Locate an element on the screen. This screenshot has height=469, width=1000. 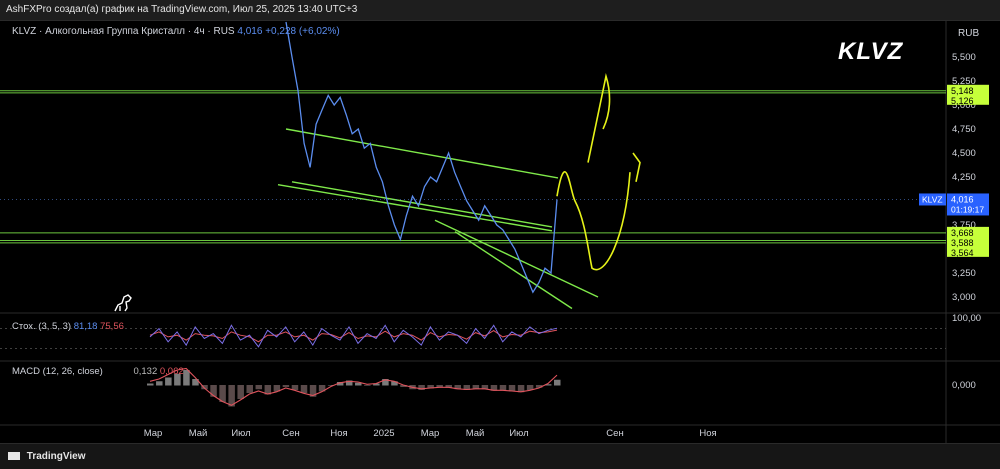
tradingview-icon is located at coordinates (14, 456).